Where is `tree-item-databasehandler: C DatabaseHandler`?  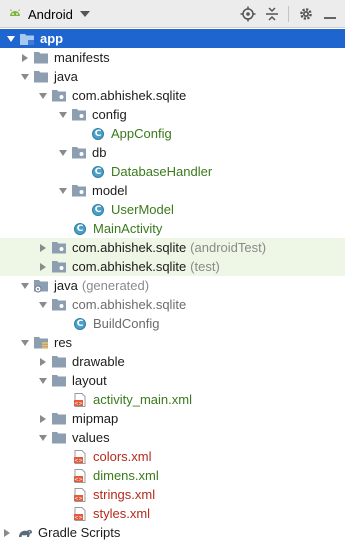
tree-item-databasehandler: C DatabaseHandler is located at coordinates (172, 171).